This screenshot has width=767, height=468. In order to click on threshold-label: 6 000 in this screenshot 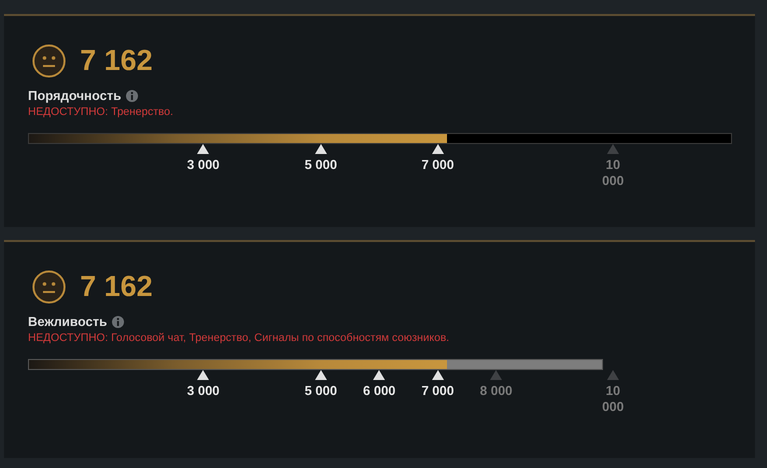, I will do `click(379, 391)`.